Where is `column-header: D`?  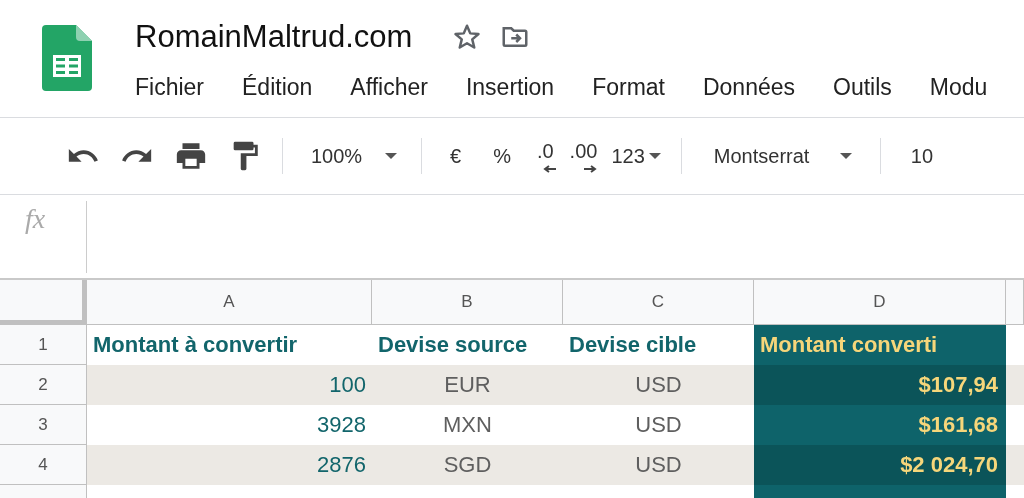 column-header: D is located at coordinates (880, 302).